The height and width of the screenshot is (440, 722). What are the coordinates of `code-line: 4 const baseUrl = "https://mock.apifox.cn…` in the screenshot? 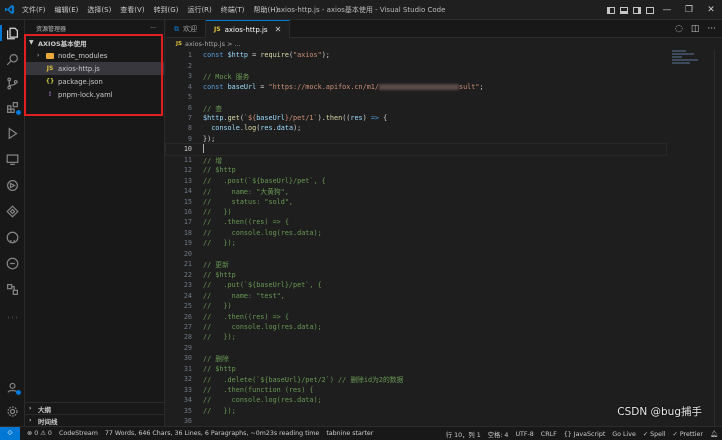 It's located at (416, 86).